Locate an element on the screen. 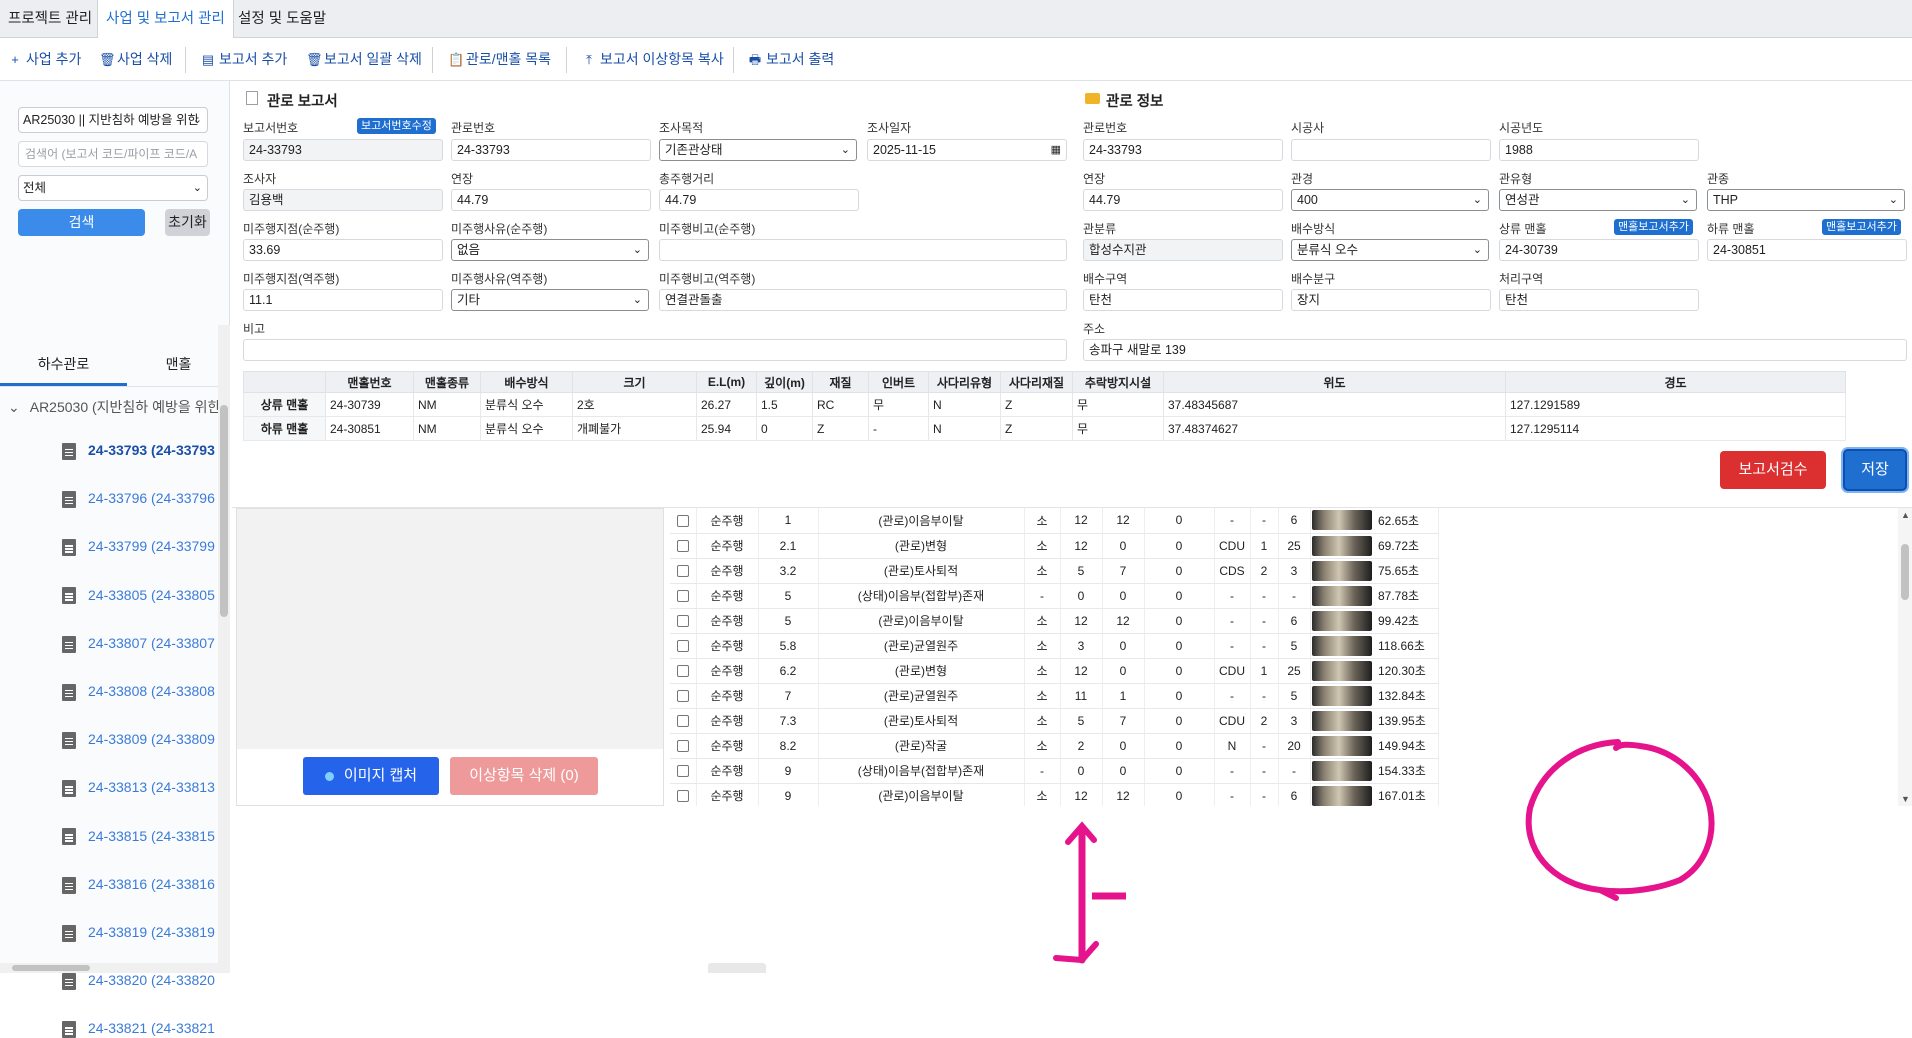 Image resolution: width=1912 pixels, height=1038 pixels. total-dist-field: 44.79 is located at coordinates (759, 200).